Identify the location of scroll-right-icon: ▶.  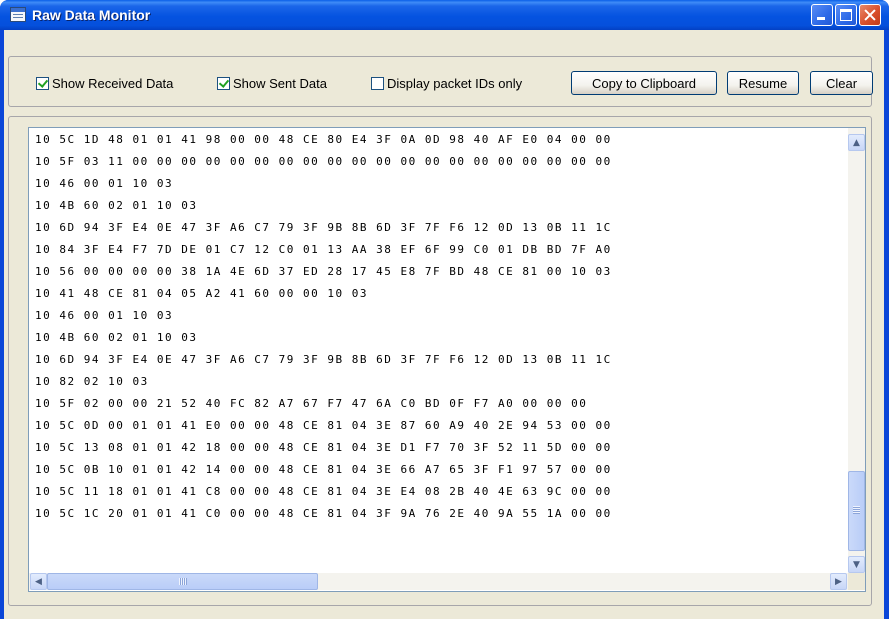
(838, 581).